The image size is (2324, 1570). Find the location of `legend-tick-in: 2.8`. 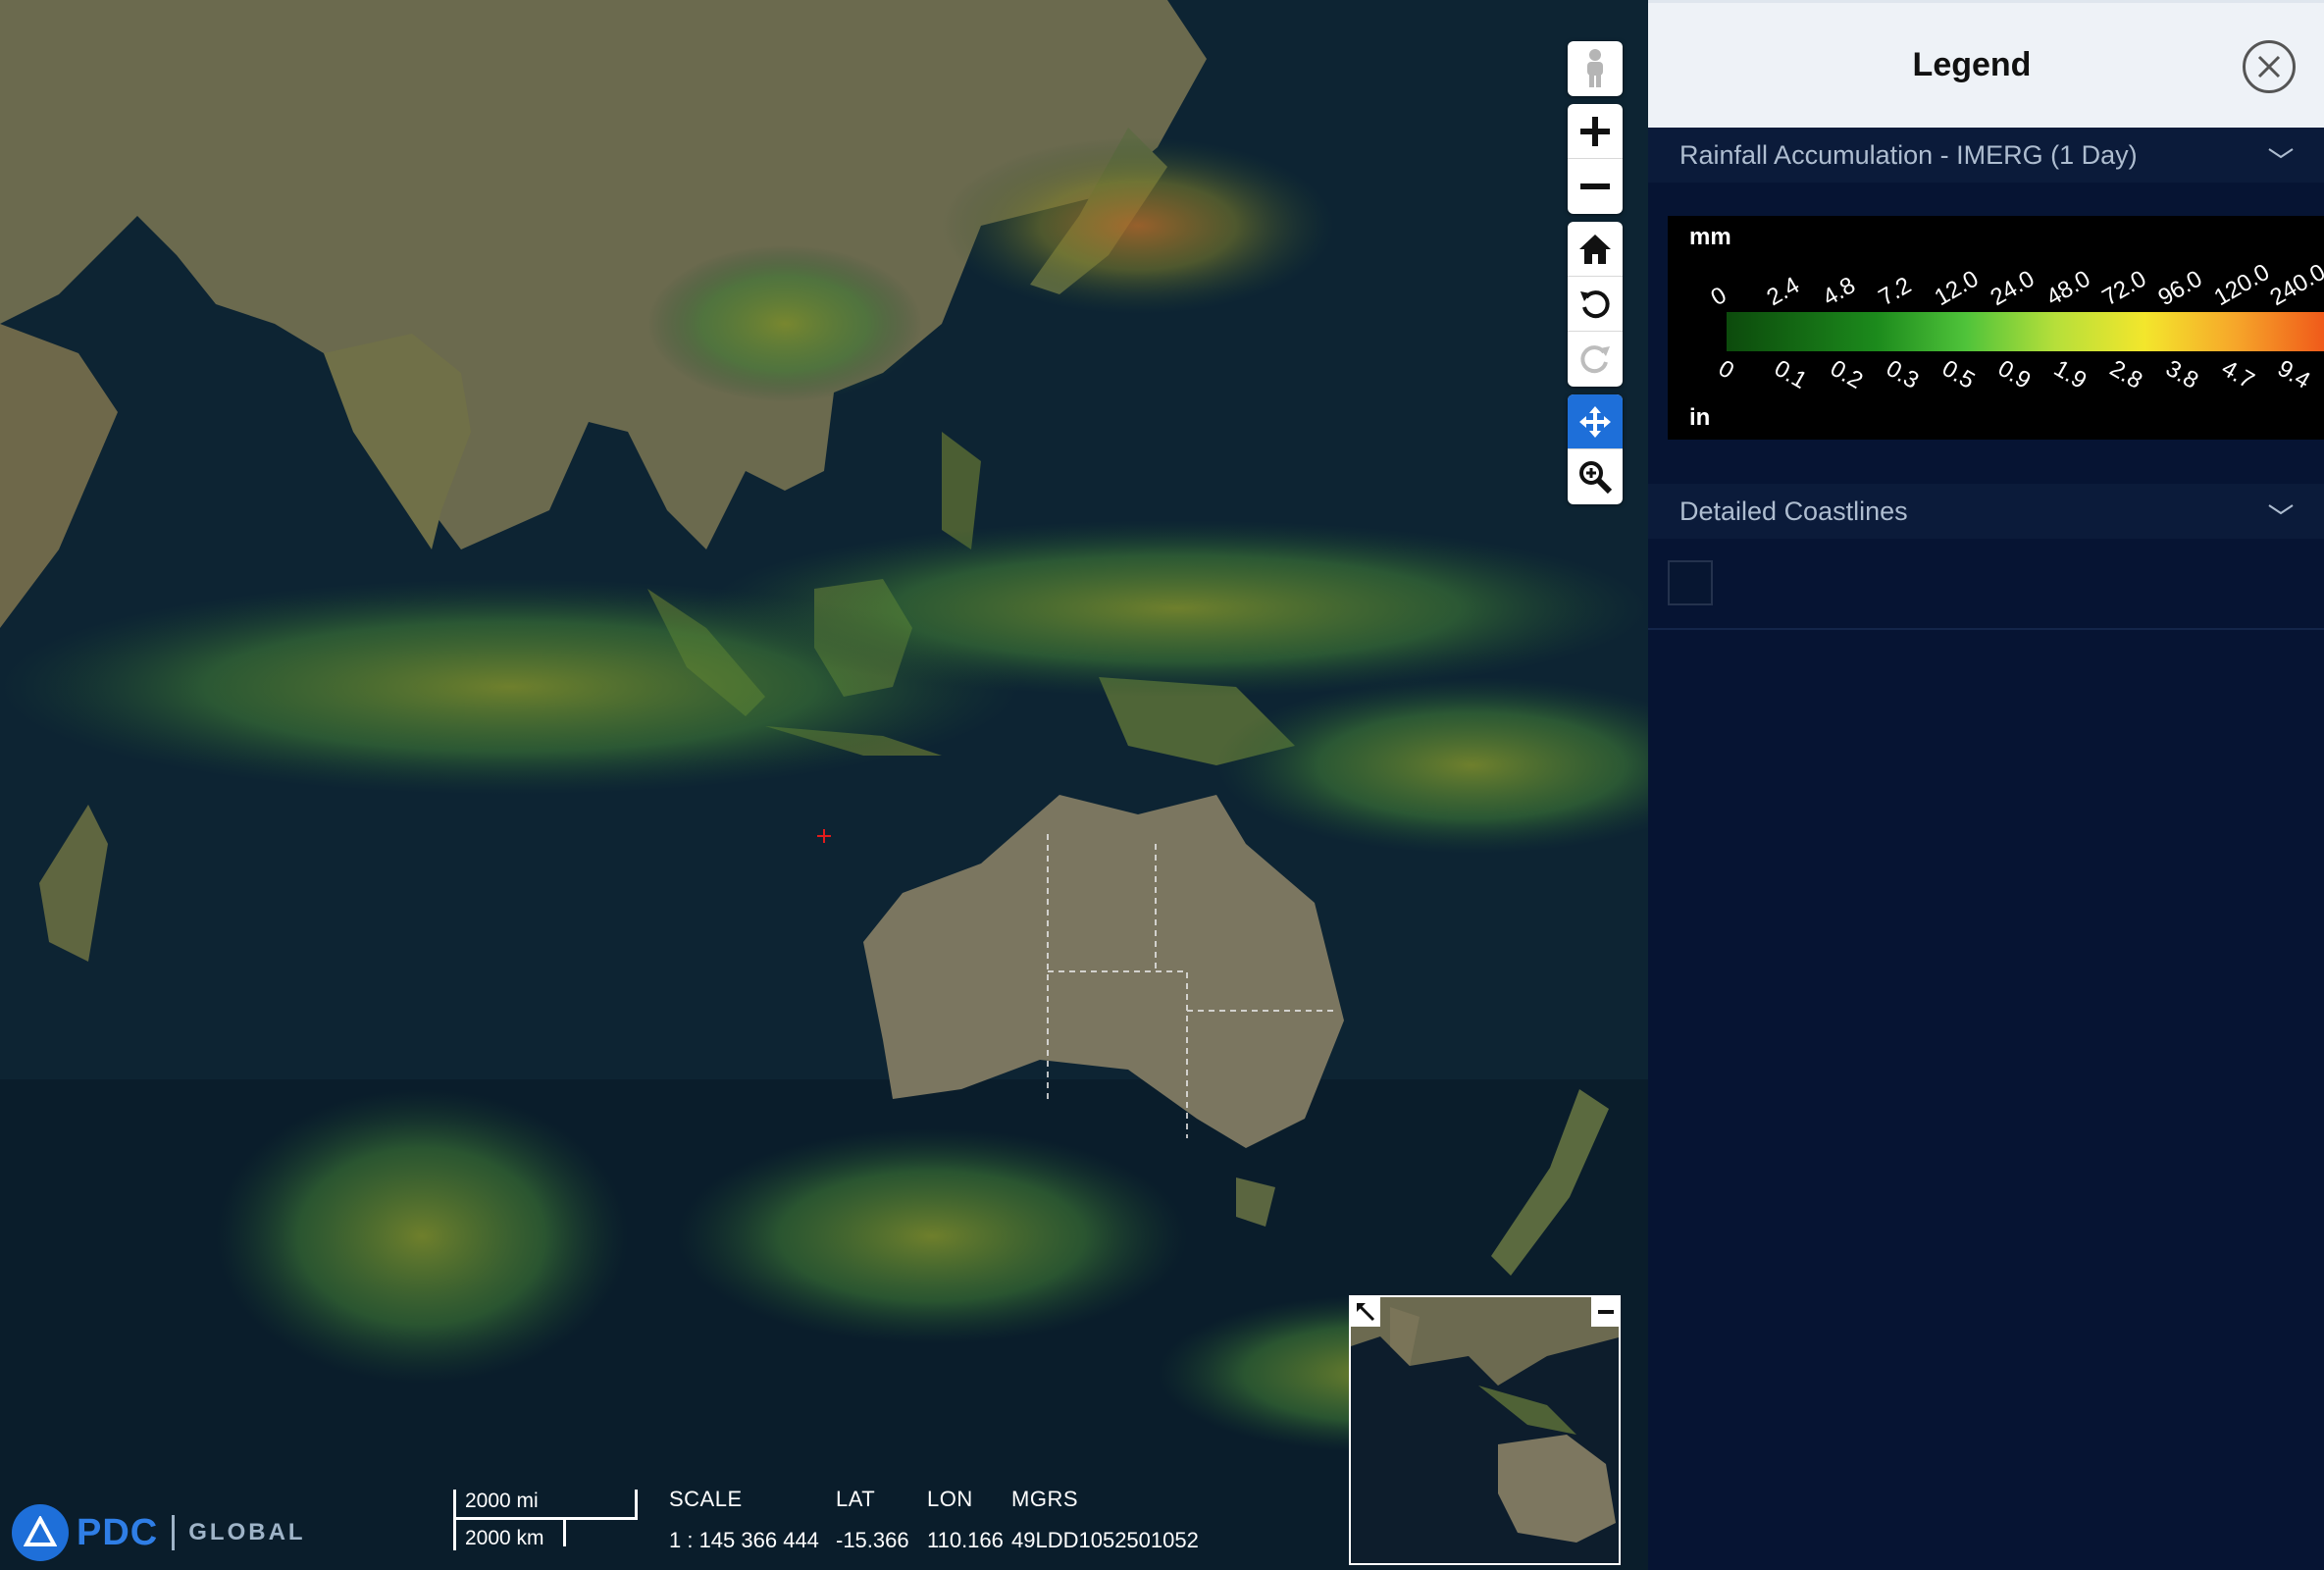

legend-tick-in: 2.8 is located at coordinates (2125, 374).